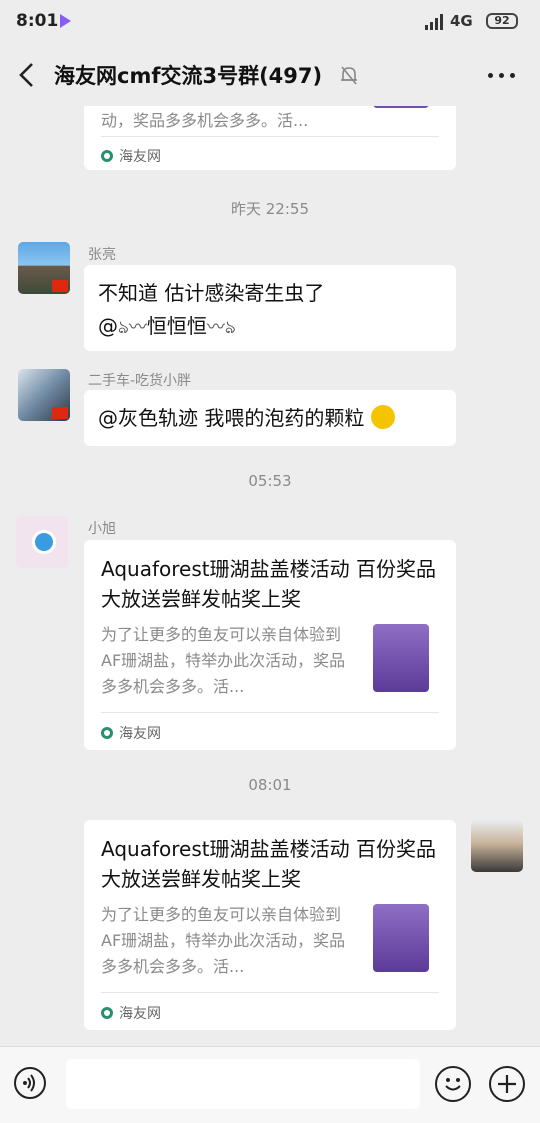 The height and width of the screenshot is (1123, 540). I want to click on shared-link-card: 动，奖品多多机会多多。活... 海友网, so click(270, 138).